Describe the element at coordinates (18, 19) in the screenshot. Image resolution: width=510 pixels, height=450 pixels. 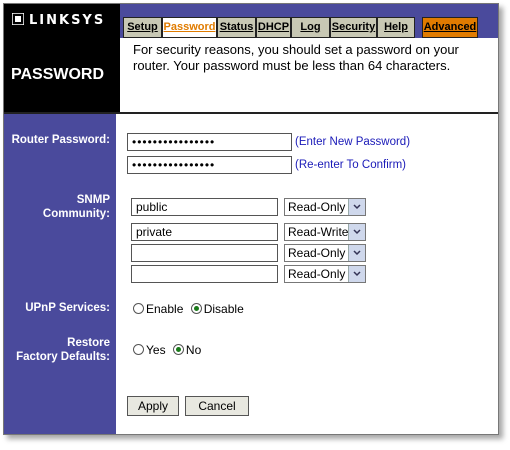
I see `linksys-logo-icon` at that location.